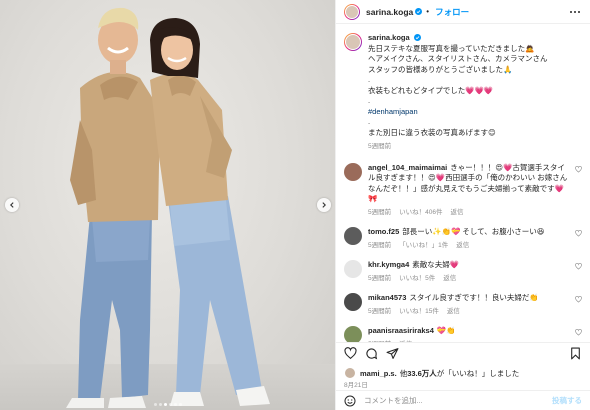 Image resolution: width=590 pixels, height=410 pixels. I want to click on caption-line: また別日に違う衣装の写真あげます😊, so click(432, 132).